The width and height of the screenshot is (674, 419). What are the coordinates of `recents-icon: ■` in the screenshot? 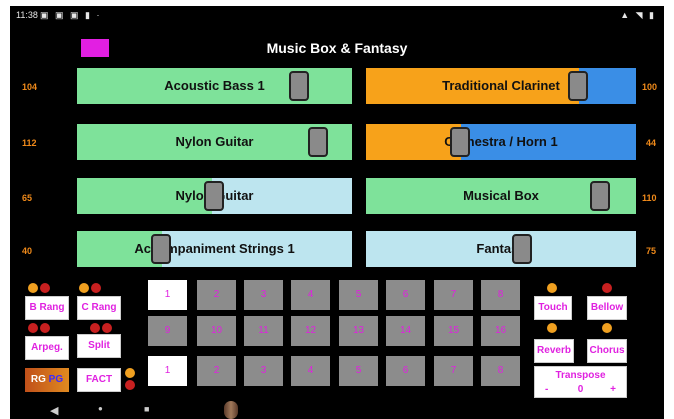 It's located at (146, 409).